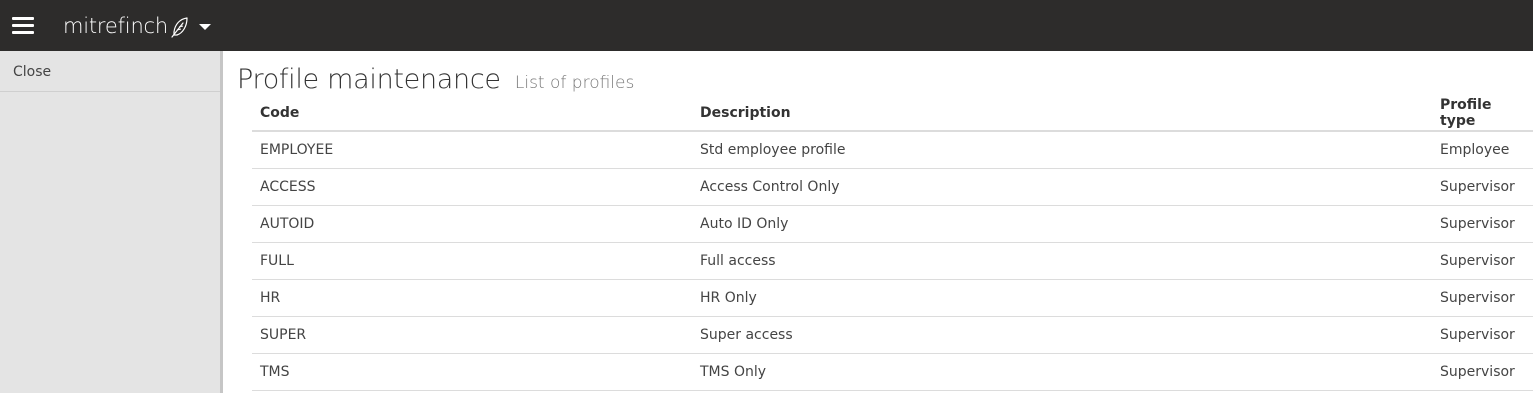  What do you see at coordinates (1062, 372) in the screenshot?
I see `cell-description: TMS Only` at bounding box center [1062, 372].